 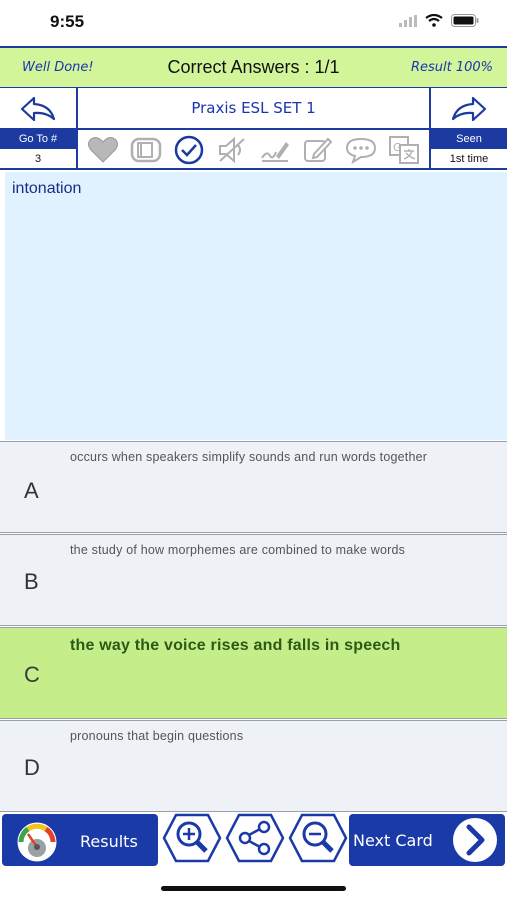 I want to click on zoom-in-button, so click(x=192, y=840).